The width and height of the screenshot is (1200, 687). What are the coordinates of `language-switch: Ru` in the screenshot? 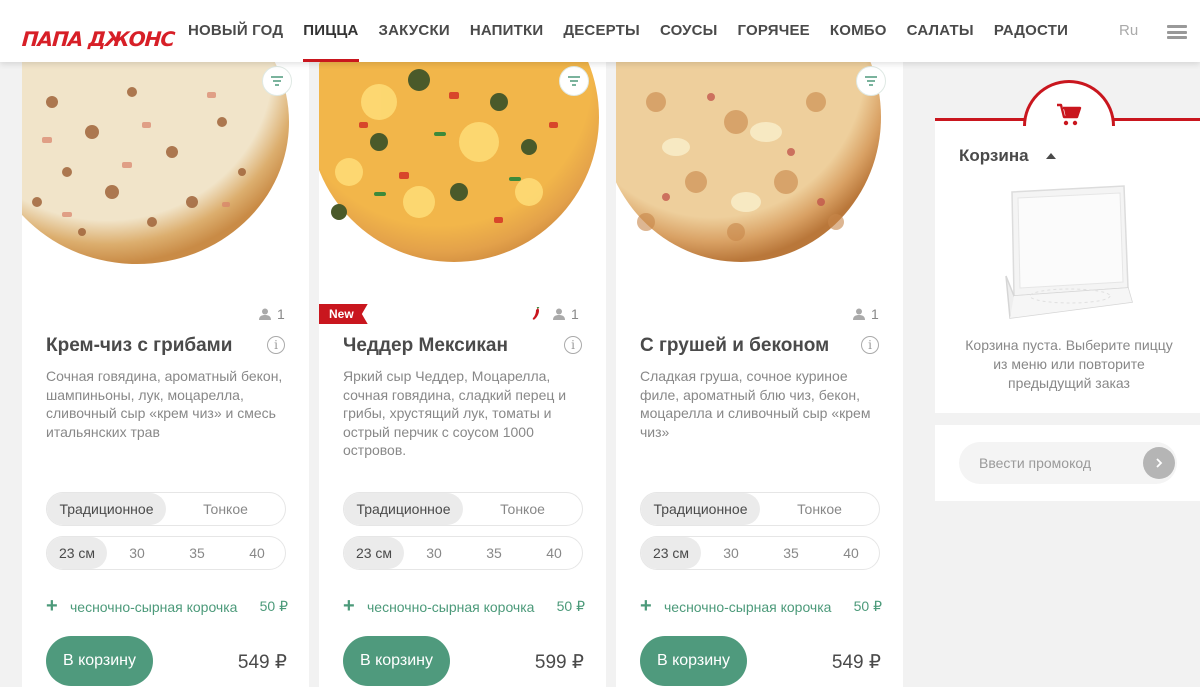 It's located at (1128, 30).